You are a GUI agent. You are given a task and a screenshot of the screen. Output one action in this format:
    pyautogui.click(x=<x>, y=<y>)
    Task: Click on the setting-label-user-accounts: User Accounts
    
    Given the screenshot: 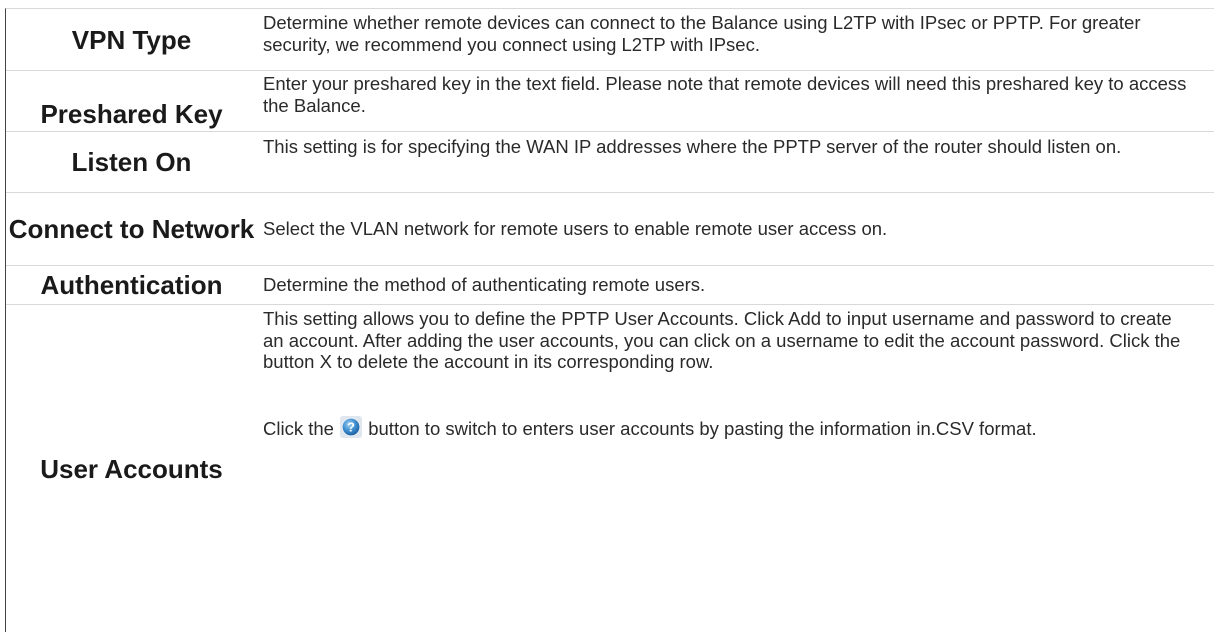 What is the action you would take?
    pyautogui.click(x=131, y=468)
    